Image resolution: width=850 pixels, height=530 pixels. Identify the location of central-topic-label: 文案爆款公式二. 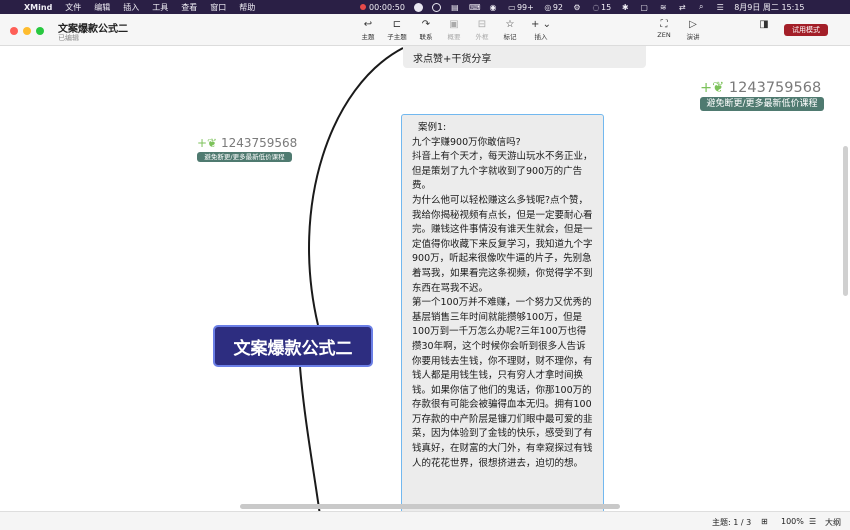
(293, 348).